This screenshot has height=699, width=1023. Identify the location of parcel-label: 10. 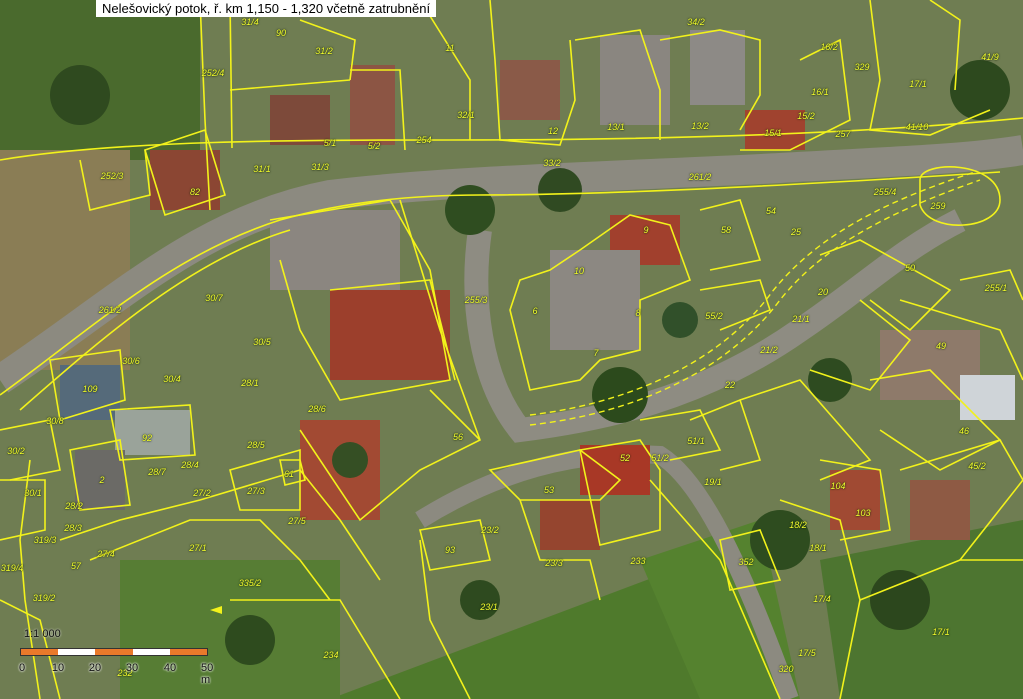
(579, 271).